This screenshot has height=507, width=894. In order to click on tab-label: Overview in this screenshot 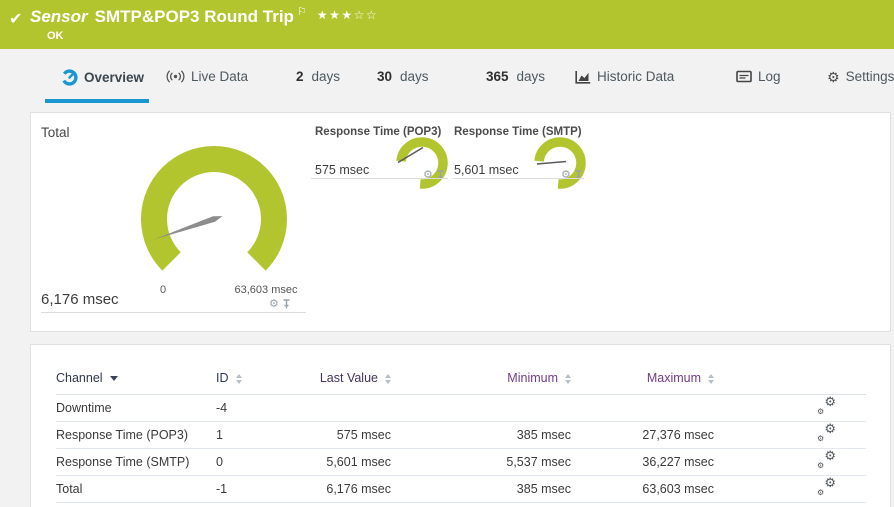, I will do `click(114, 77)`.